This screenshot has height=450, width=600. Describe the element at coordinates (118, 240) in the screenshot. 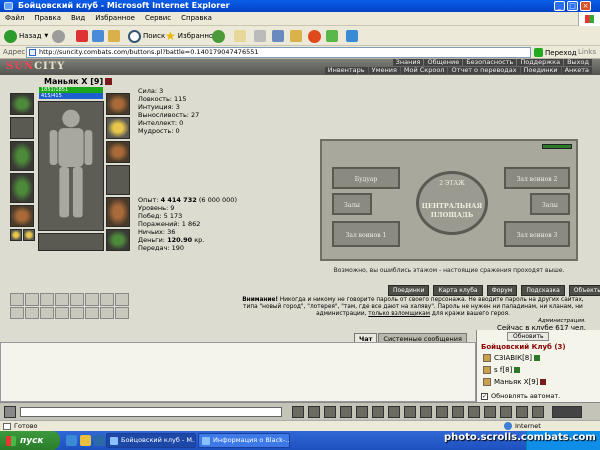

I see `boots-slot` at that location.